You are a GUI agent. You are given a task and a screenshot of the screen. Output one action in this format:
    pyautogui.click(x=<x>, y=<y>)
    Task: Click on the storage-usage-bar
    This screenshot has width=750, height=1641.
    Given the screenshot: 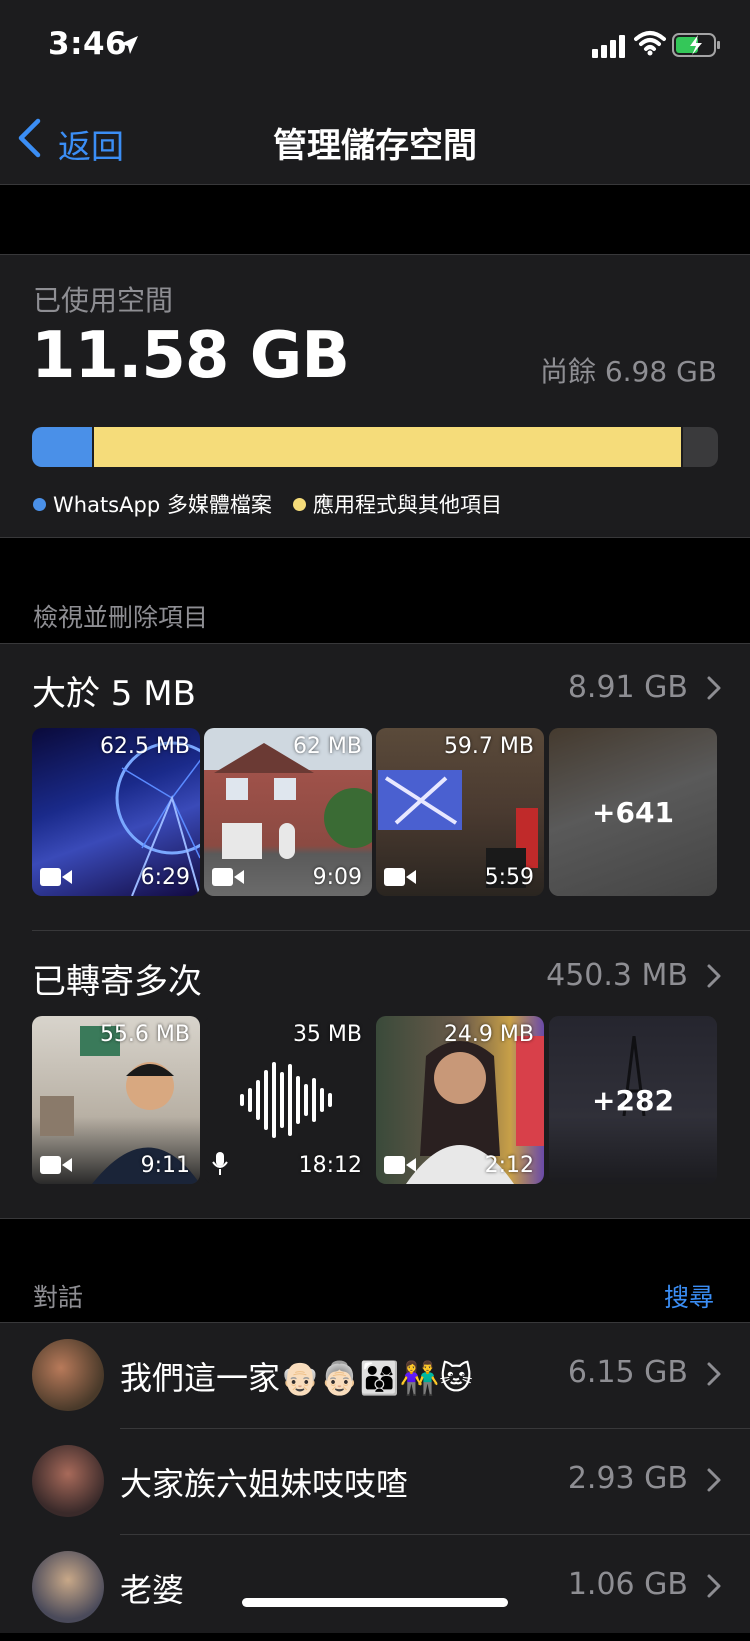 What is the action you would take?
    pyautogui.click(x=375, y=447)
    